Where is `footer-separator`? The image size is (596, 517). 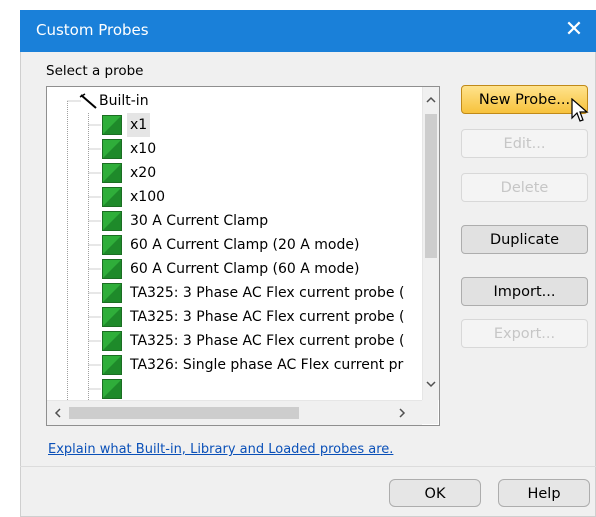 footer-separator is located at coordinates (308, 466).